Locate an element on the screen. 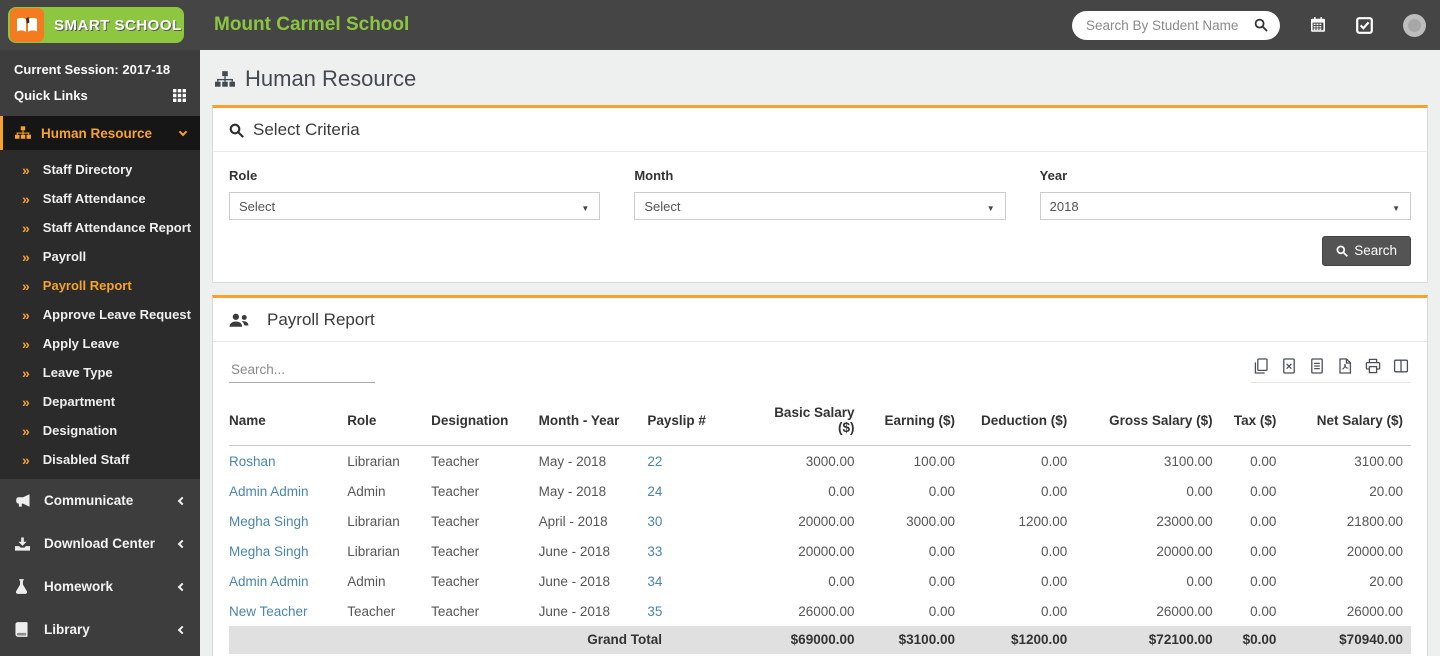 Image resolution: width=1440 pixels, height=656 pixels. column-visibility-icon is located at coordinates (1401, 366).